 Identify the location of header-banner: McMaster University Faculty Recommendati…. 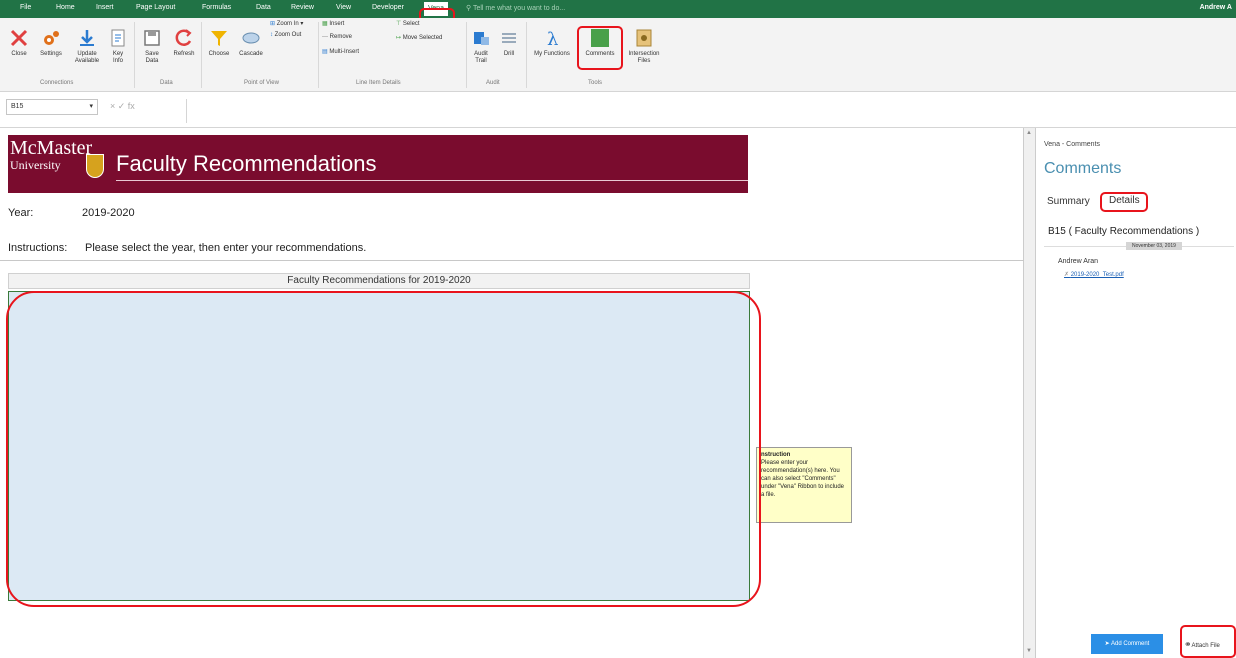
(378, 164).